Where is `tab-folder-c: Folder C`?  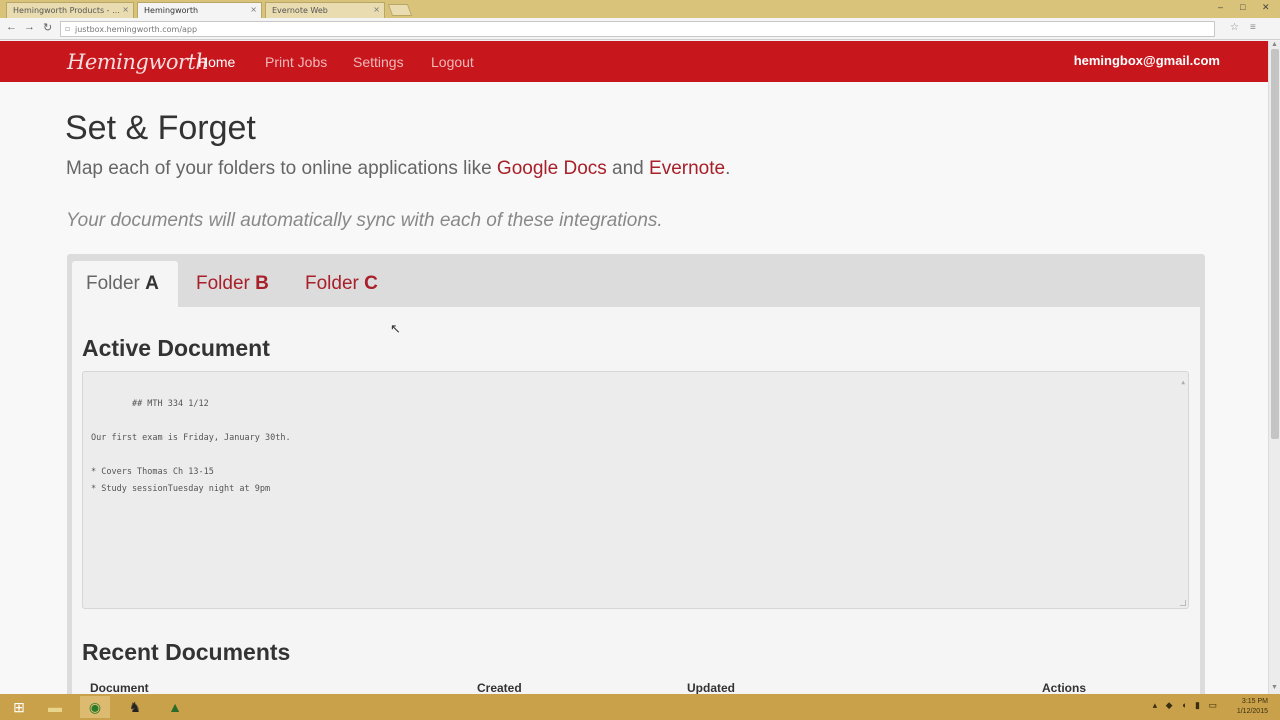 tab-folder-c: Folder C is located at coordinates (341, 284).